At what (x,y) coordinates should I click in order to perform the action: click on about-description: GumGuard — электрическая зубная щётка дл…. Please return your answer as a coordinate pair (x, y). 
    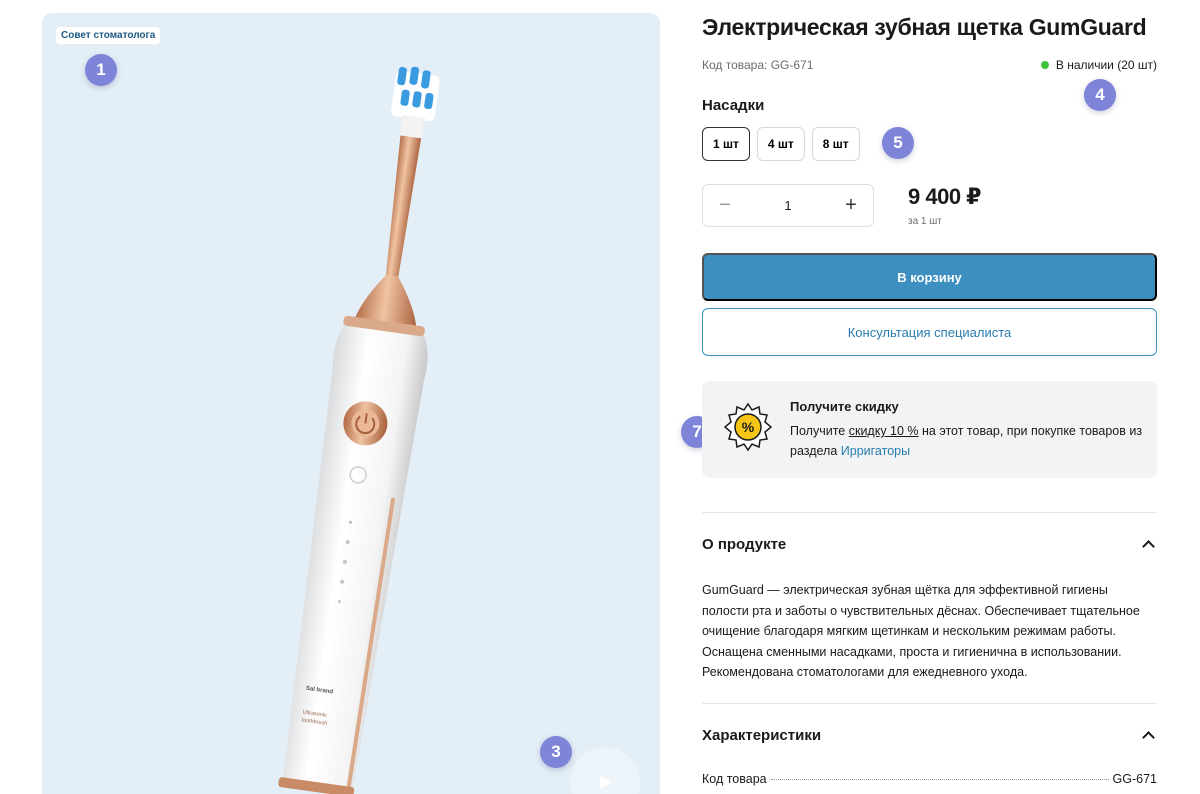
    Looking at the image, I should click on (921, 631).